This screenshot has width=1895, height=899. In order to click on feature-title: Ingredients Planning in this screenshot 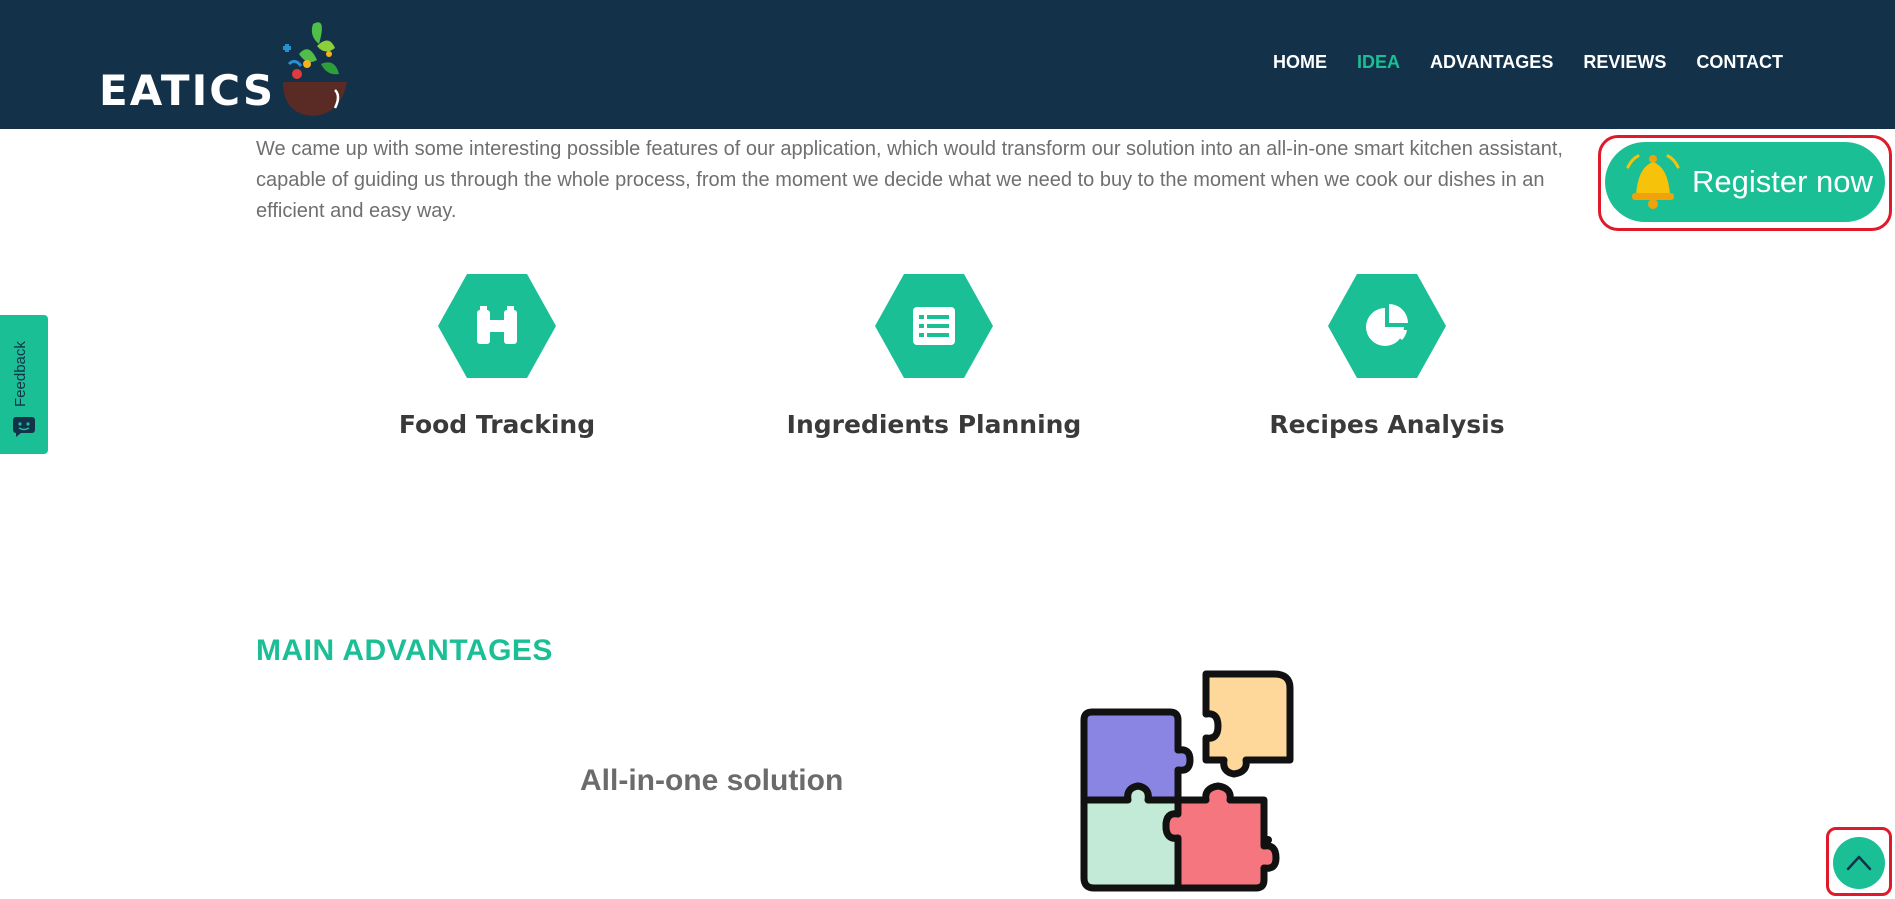, I will do `click(934, 424)`.